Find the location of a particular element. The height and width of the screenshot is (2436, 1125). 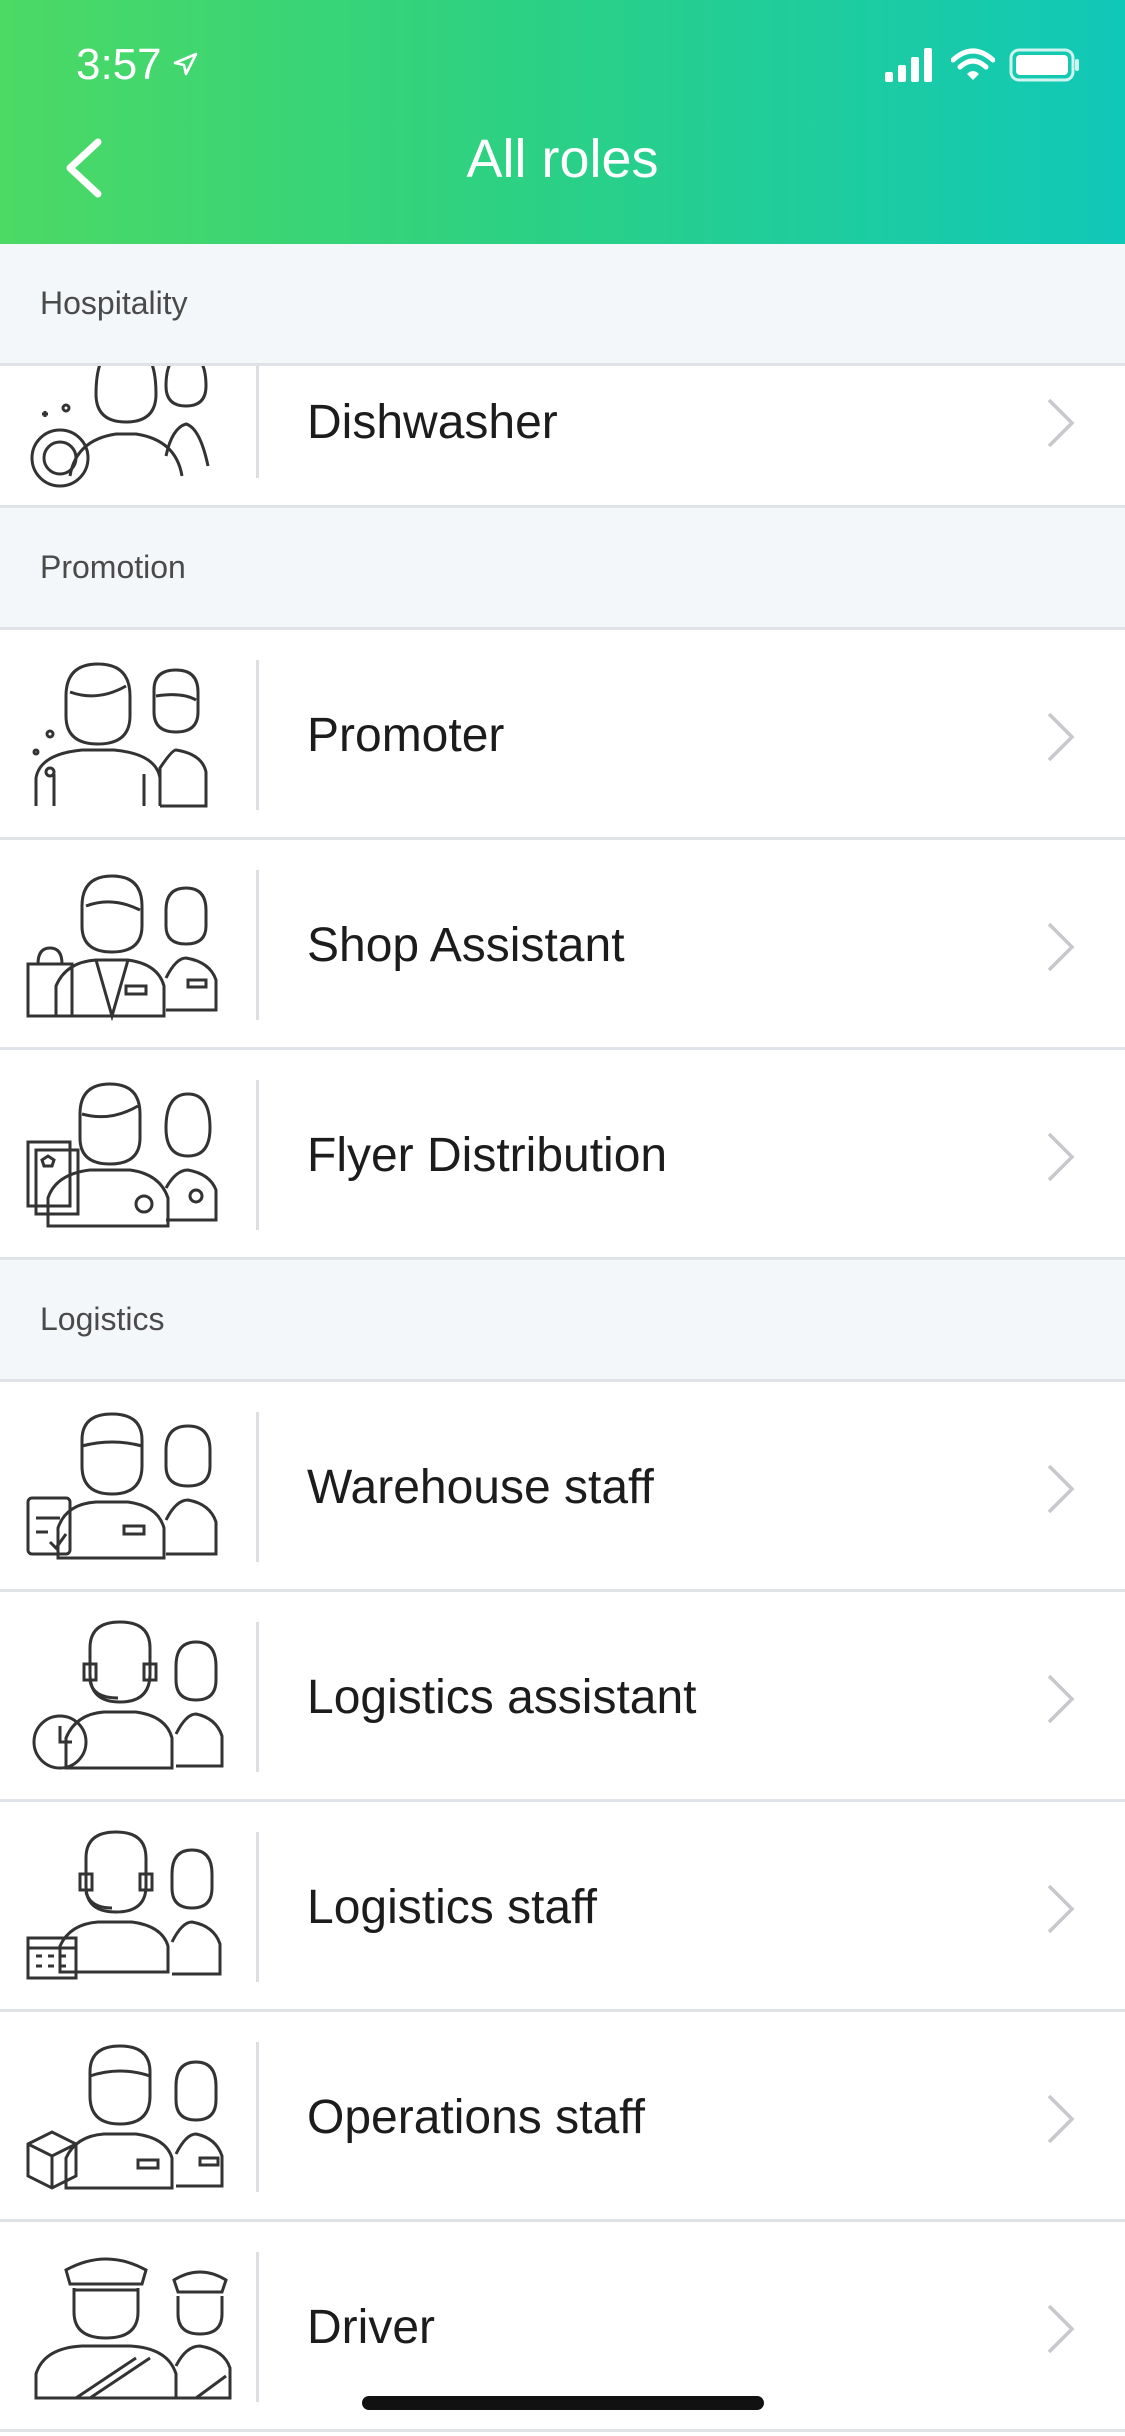

role-label: Flyer Distribution is located at coordinates (487, 1155).